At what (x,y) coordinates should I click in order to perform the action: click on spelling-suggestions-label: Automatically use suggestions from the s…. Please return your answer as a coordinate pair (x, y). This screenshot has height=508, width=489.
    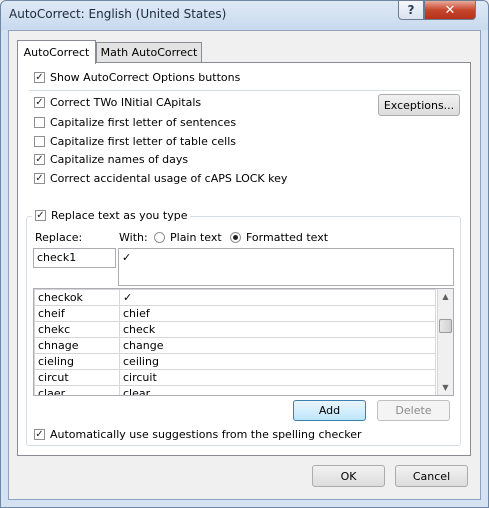
    Looking at the image, I should click on (206, 434).